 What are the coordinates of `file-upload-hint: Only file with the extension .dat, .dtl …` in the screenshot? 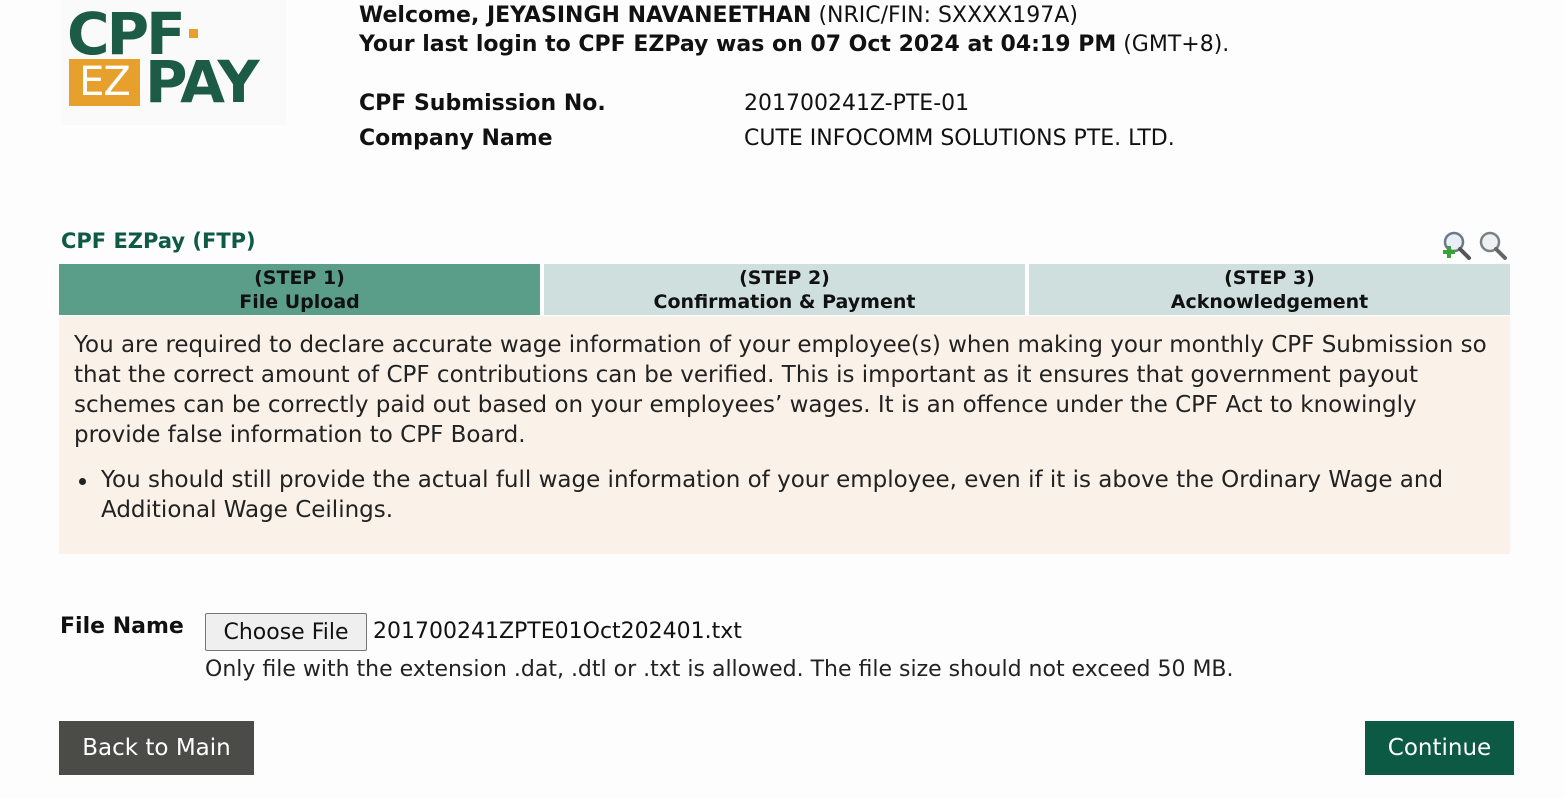 It's located at (719, 669).